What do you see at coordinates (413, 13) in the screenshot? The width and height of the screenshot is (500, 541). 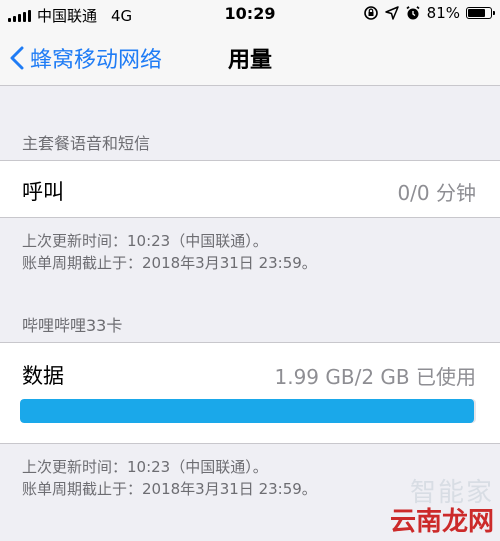 I see `alarm-icon` at bounding box center [413, 13].